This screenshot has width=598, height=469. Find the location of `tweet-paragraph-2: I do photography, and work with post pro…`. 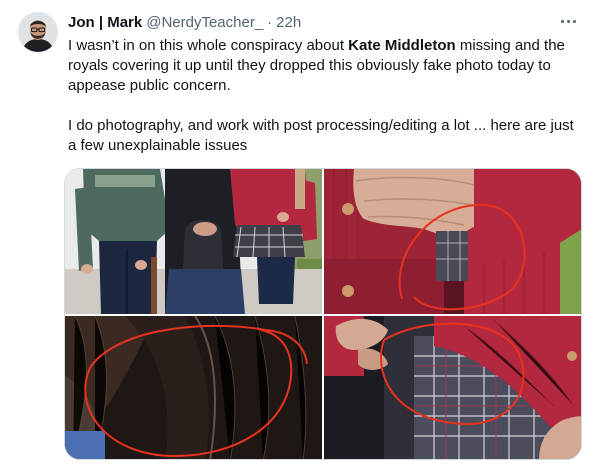

tweet-paragraph-2: I do photography, and work with post pro… is located at coordinates (321, 135).